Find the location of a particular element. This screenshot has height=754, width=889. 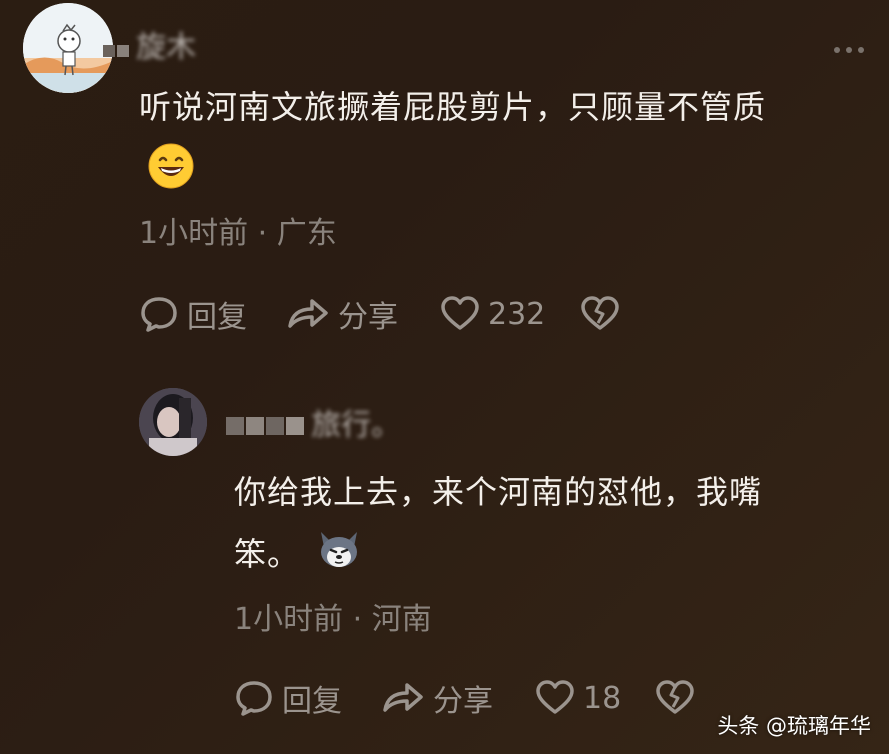

more-options-icon is located at coordinates (851, 45).